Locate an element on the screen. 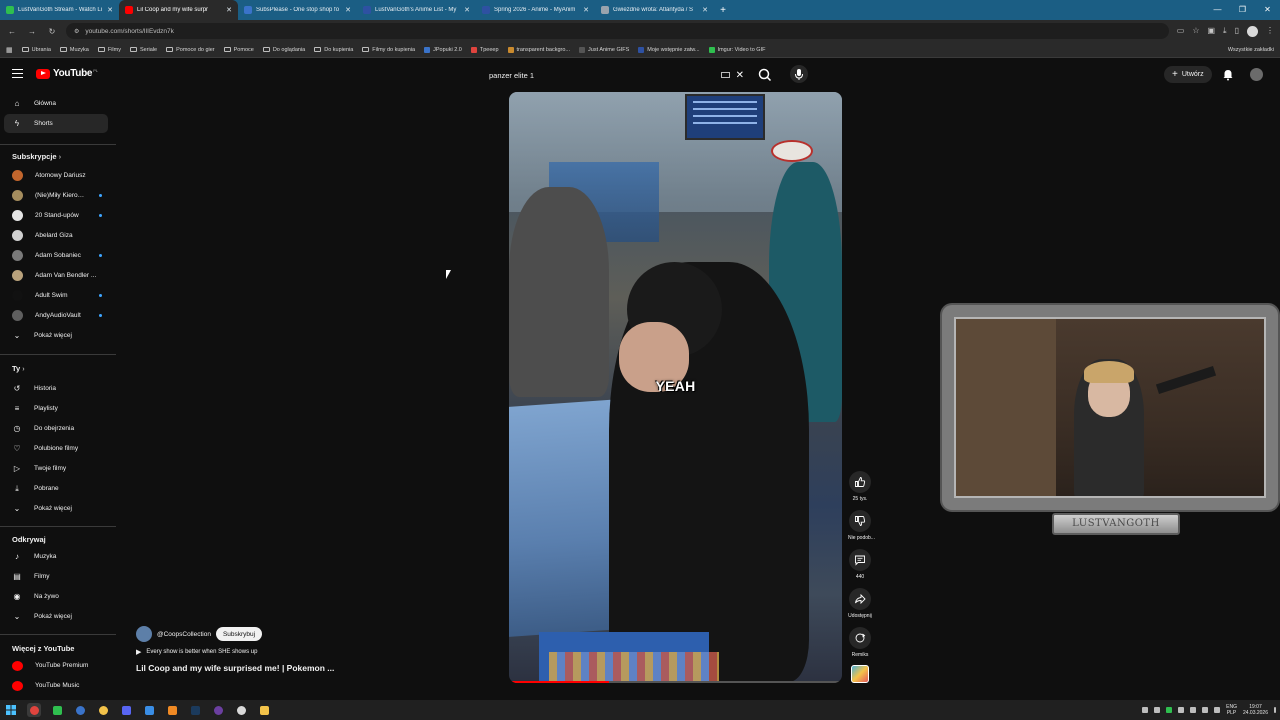 This screenshot has width=1280, height=720. menu-icon is located at coordinates (17, 73).